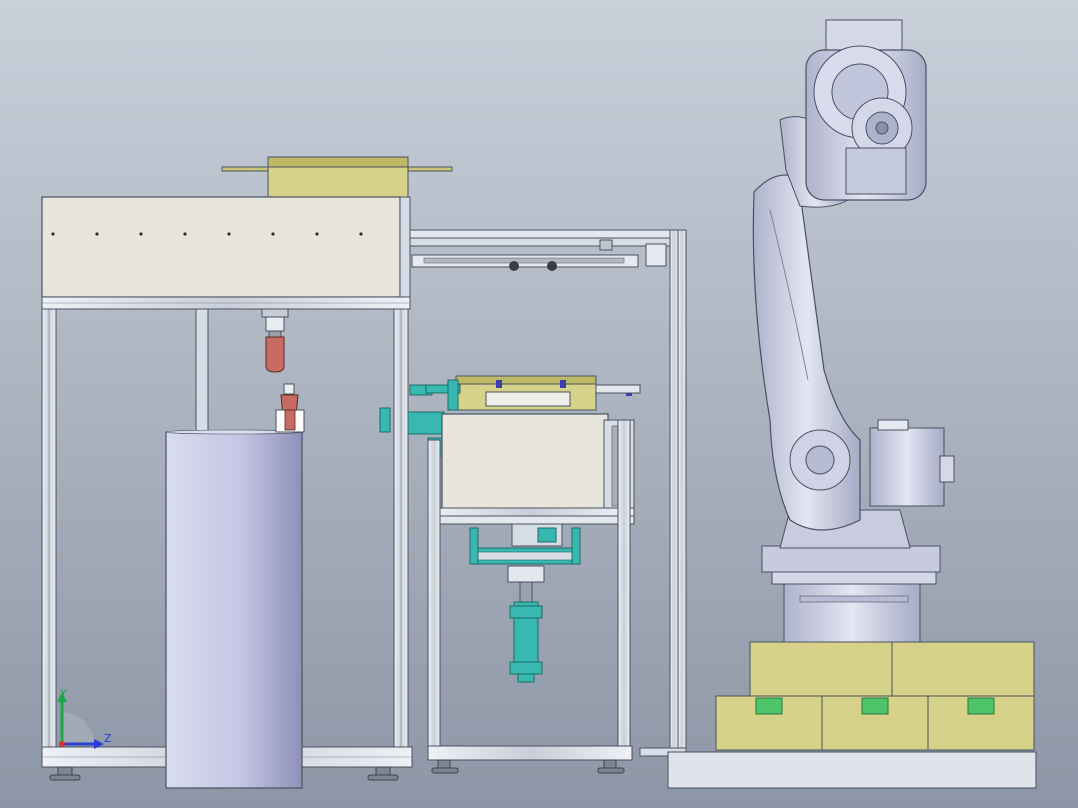 This screenshot has height=808, width=1078. I want to click on gripper-upper, so click(275, 340).